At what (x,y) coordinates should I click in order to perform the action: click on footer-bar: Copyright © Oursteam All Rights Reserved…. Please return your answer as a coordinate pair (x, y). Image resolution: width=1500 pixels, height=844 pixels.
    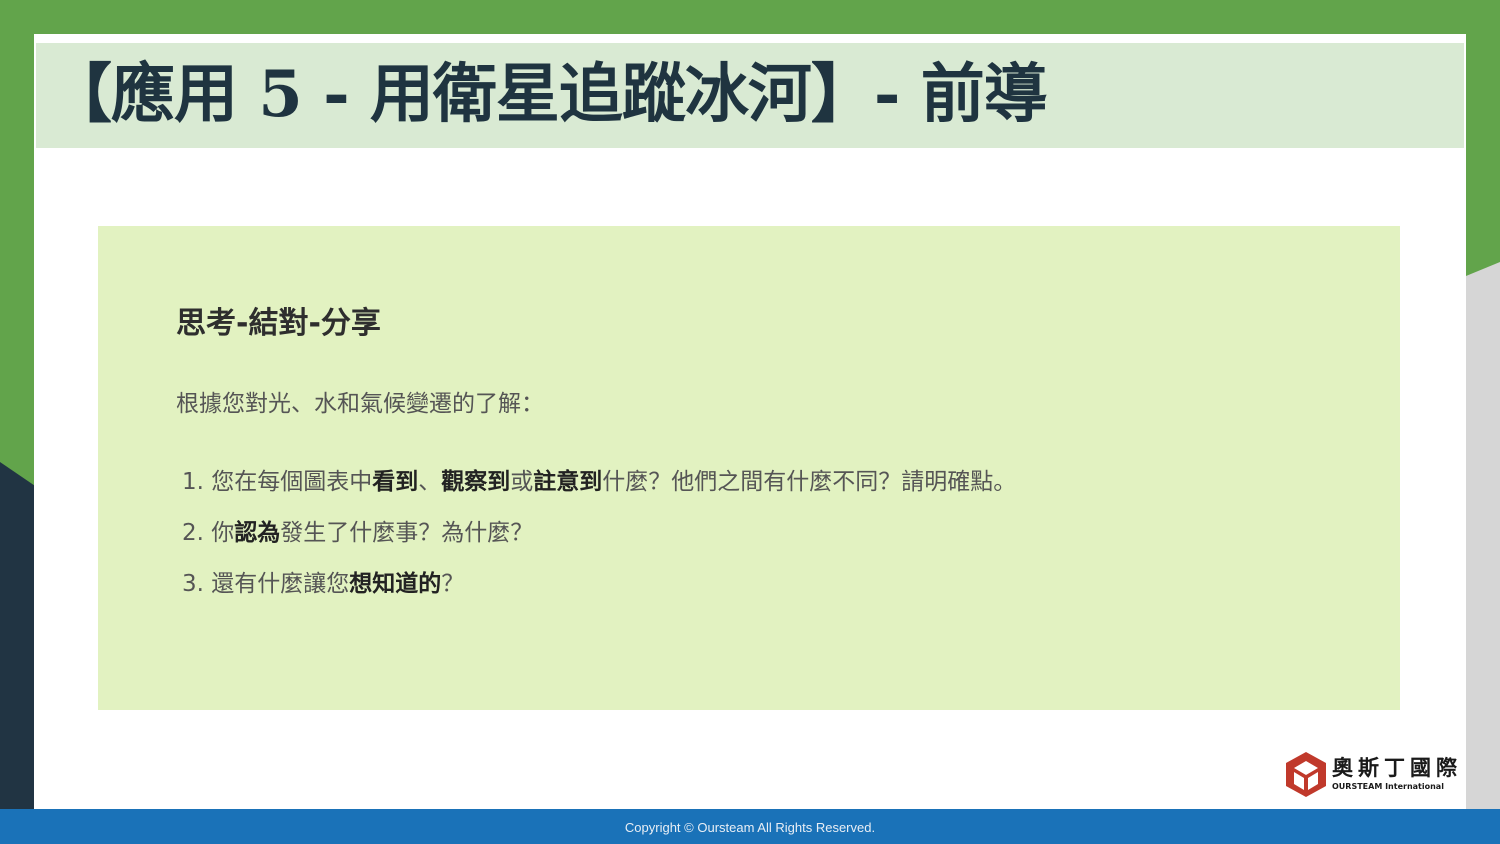
    Looking at the image, I should click on (750, 826).